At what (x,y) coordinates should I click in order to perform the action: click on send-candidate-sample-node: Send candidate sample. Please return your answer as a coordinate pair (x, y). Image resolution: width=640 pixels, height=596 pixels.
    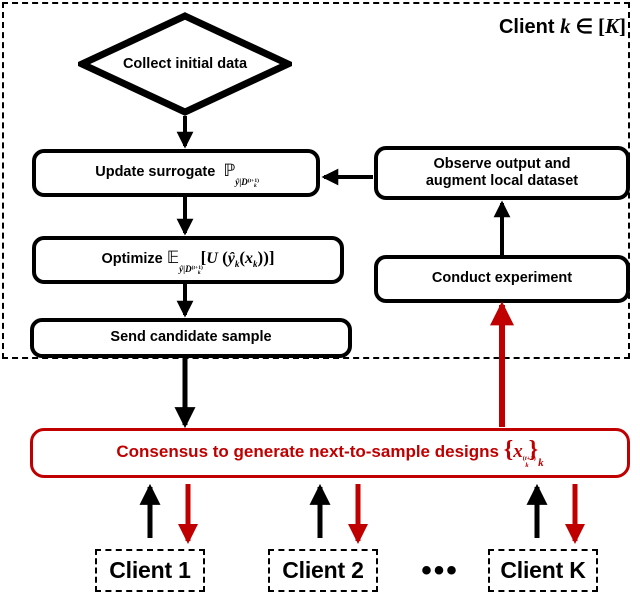
    Looking at the image, I should click on (191, 338).